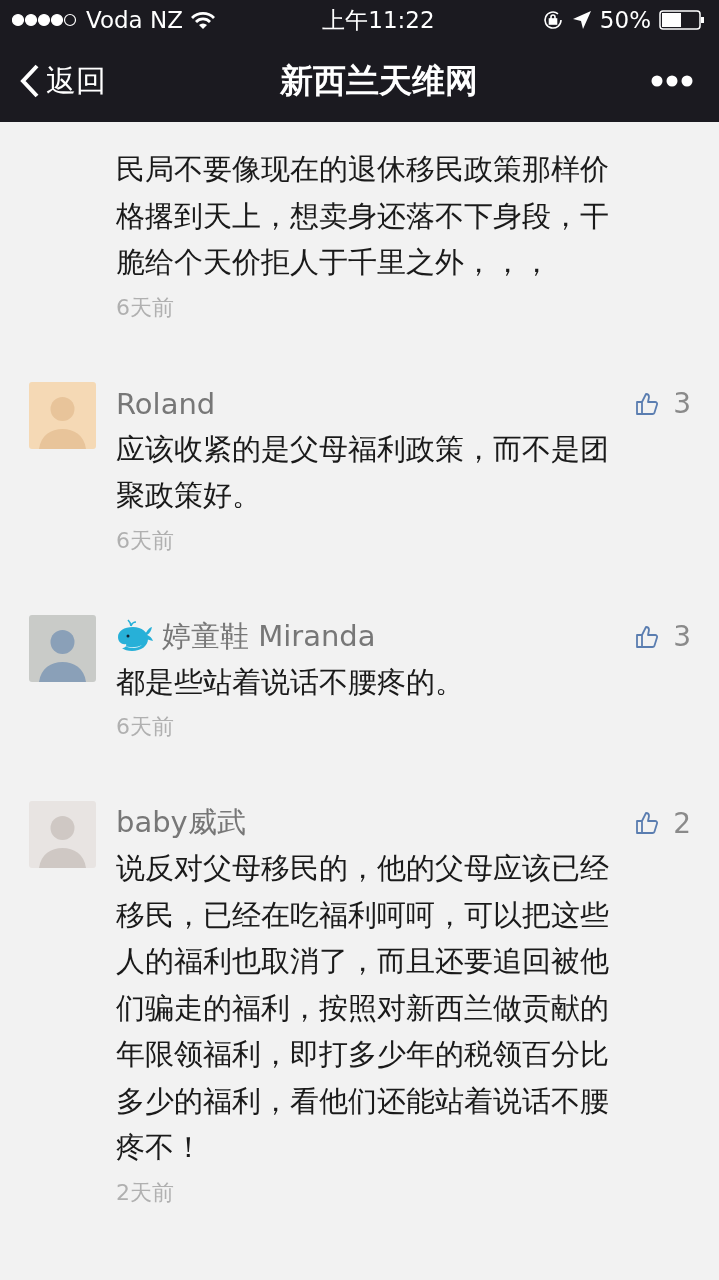 The width and height of the screenshot is (719, 1280). Describe the element at coordinates (378, 80) in the screenshot. I see `page-title: 新西兰天维网` at that location.